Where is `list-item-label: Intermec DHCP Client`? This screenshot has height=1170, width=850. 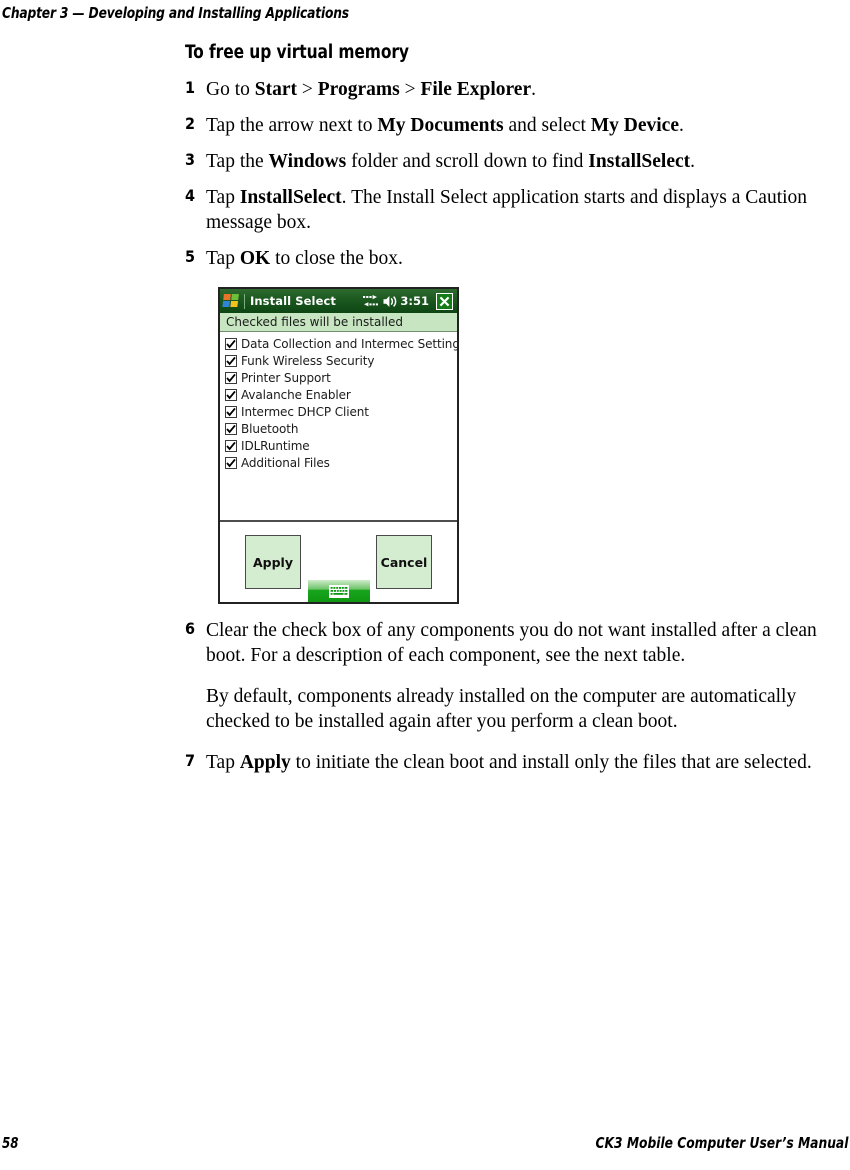
list-item-label: Intermec DHCP Client is located at coordinates (305, 411).